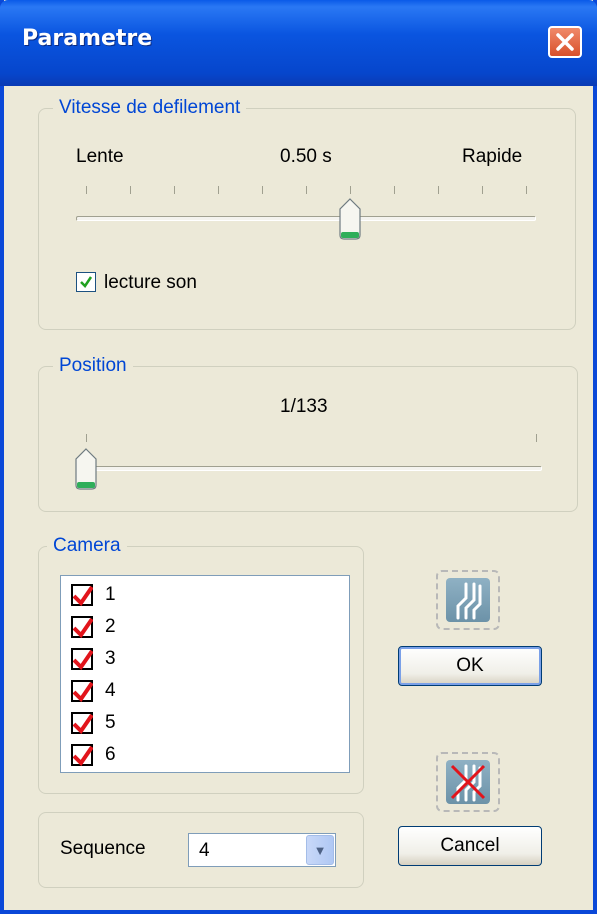 The width and height of the screenshot is (597, 914). Describe the element at coordinates (110, 722) in the screenshot. I see `camera-label: 5` at that location.